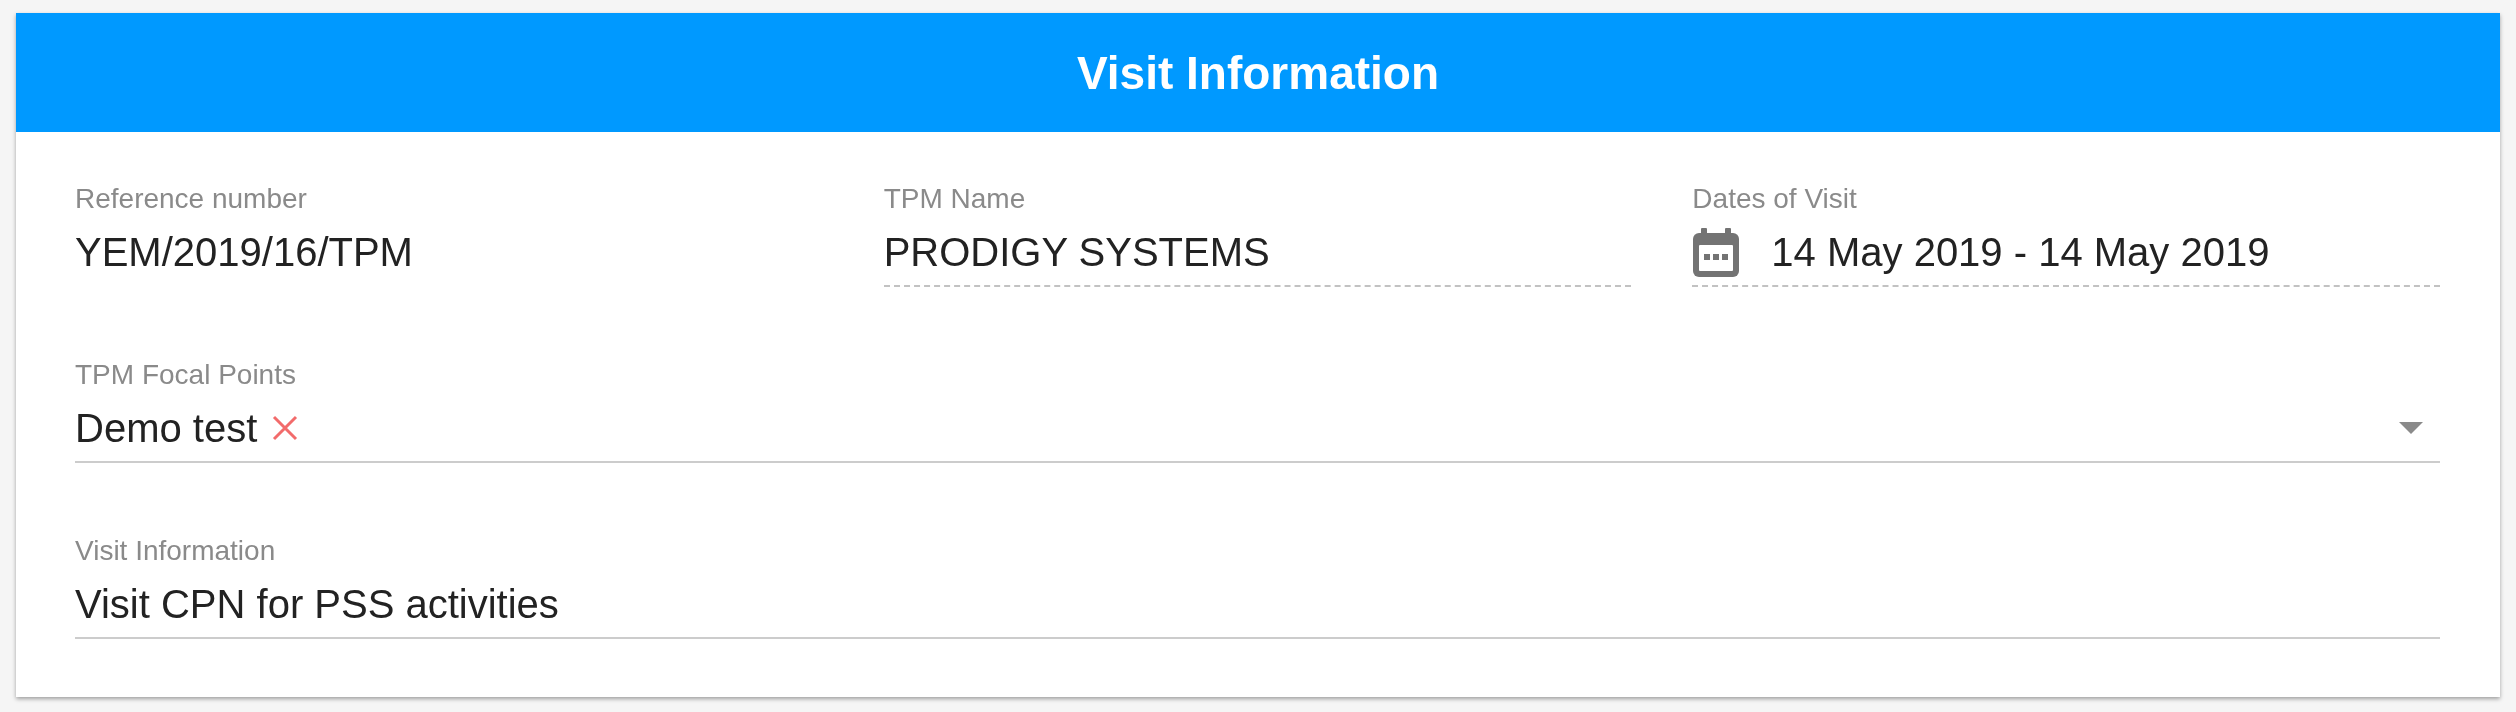  What do you see at coordinates (285, 428) in the screenshot?
I see `remove-icon` at bounding box center [285, 428].